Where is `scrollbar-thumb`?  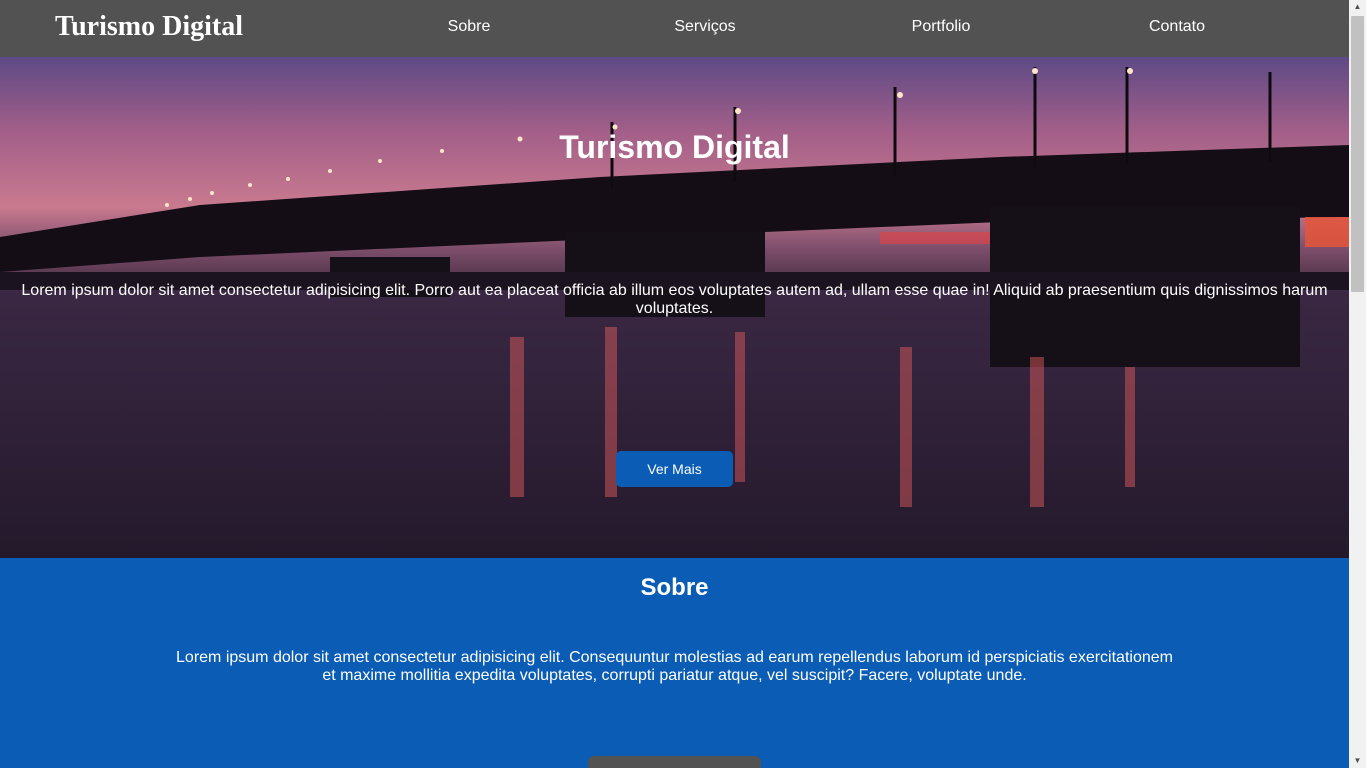 scrollbar-thumb is located at coordinates (1357, 154).